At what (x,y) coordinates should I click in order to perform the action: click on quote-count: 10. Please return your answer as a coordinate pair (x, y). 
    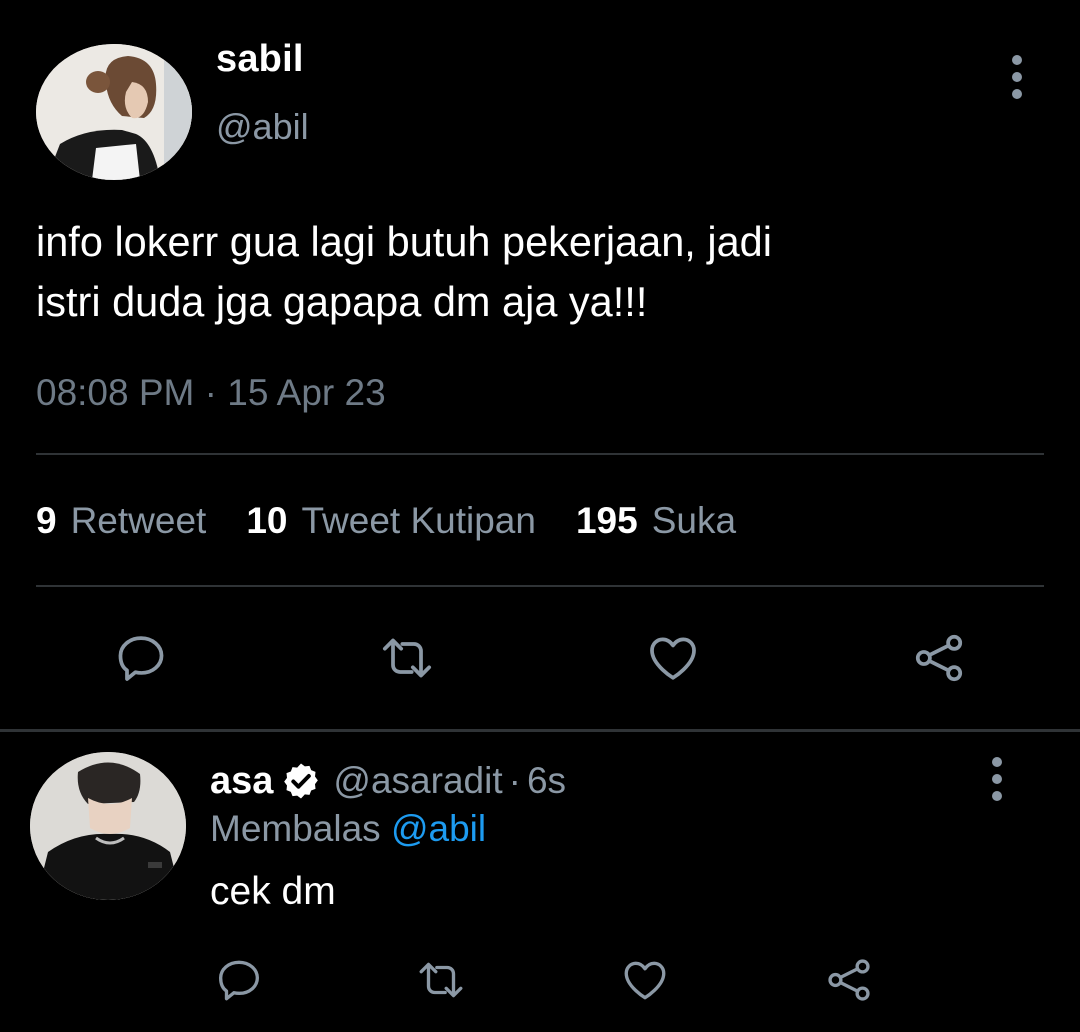
    Looking at the image, I should click on (266, 521).